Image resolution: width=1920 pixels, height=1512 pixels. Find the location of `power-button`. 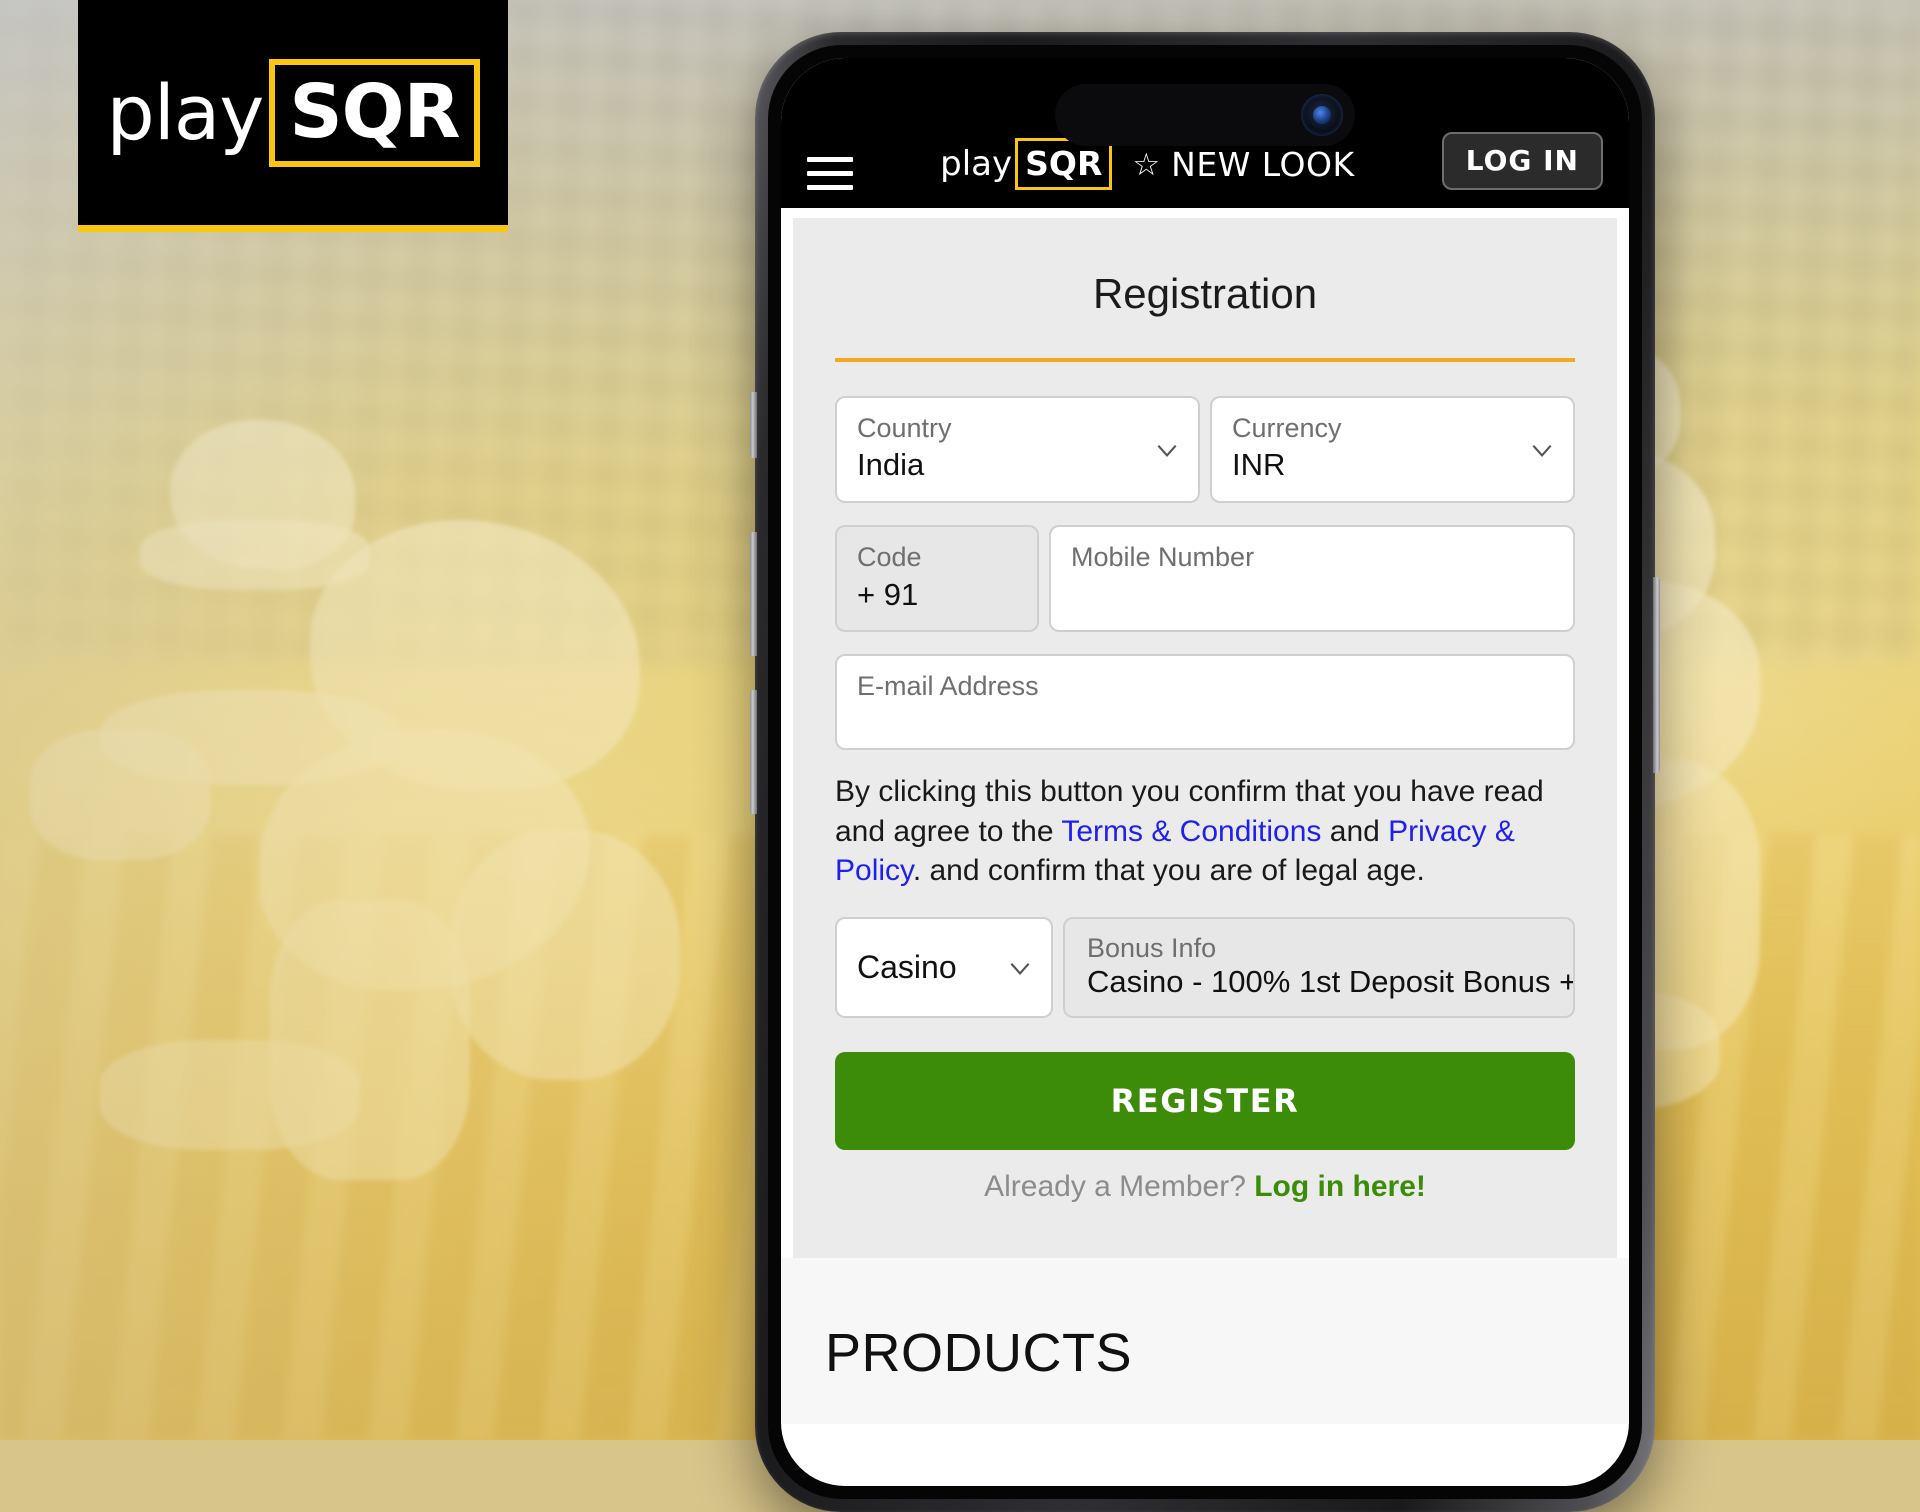

power-button is located at coordinates (1656, 675).